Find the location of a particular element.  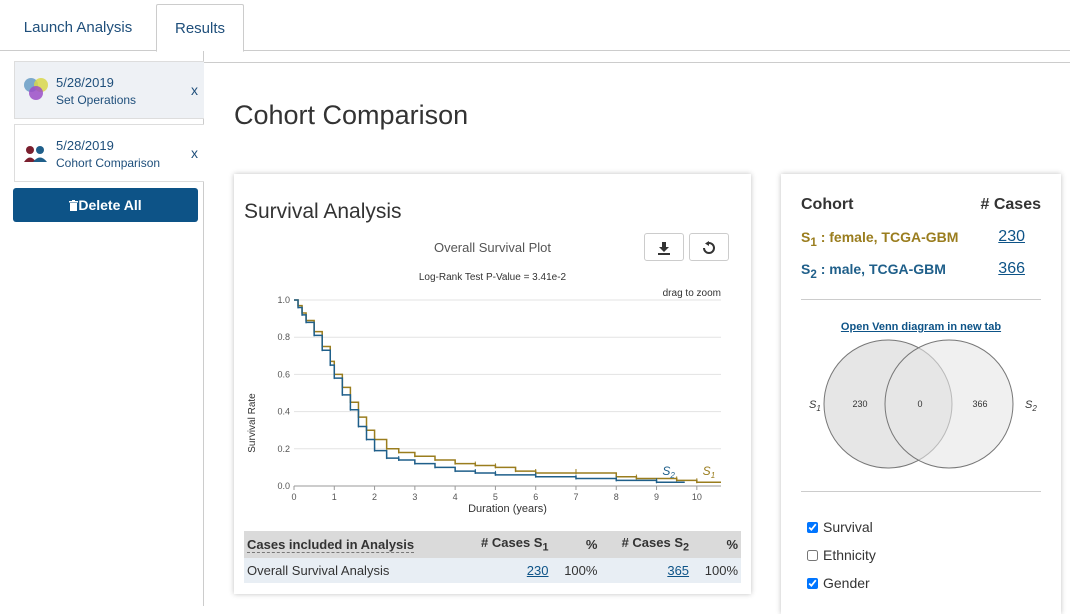

x-tick-label: 1 is located at coordinates (334, 497).